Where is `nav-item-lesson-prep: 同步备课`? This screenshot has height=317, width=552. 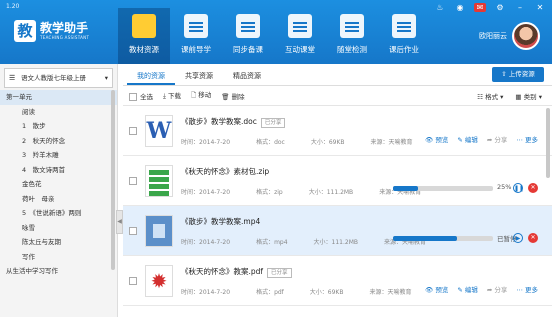
nav-item-lesson-prep: 同步备课 is located at coordinates (248, 36).